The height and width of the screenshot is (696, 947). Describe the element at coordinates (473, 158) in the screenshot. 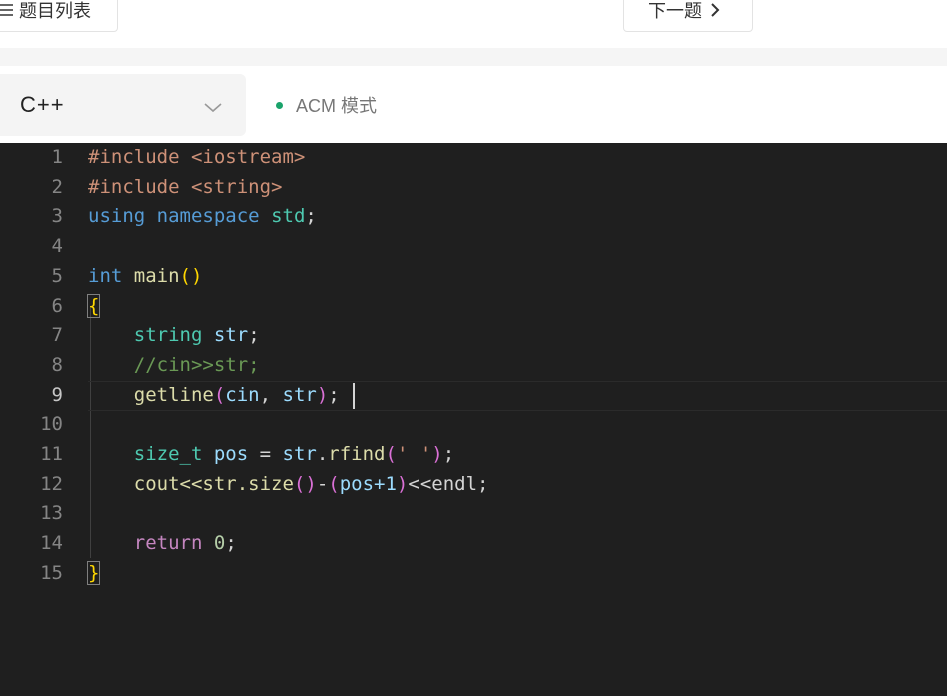

I see `code-line: 1 #include <iostream>` at that location.